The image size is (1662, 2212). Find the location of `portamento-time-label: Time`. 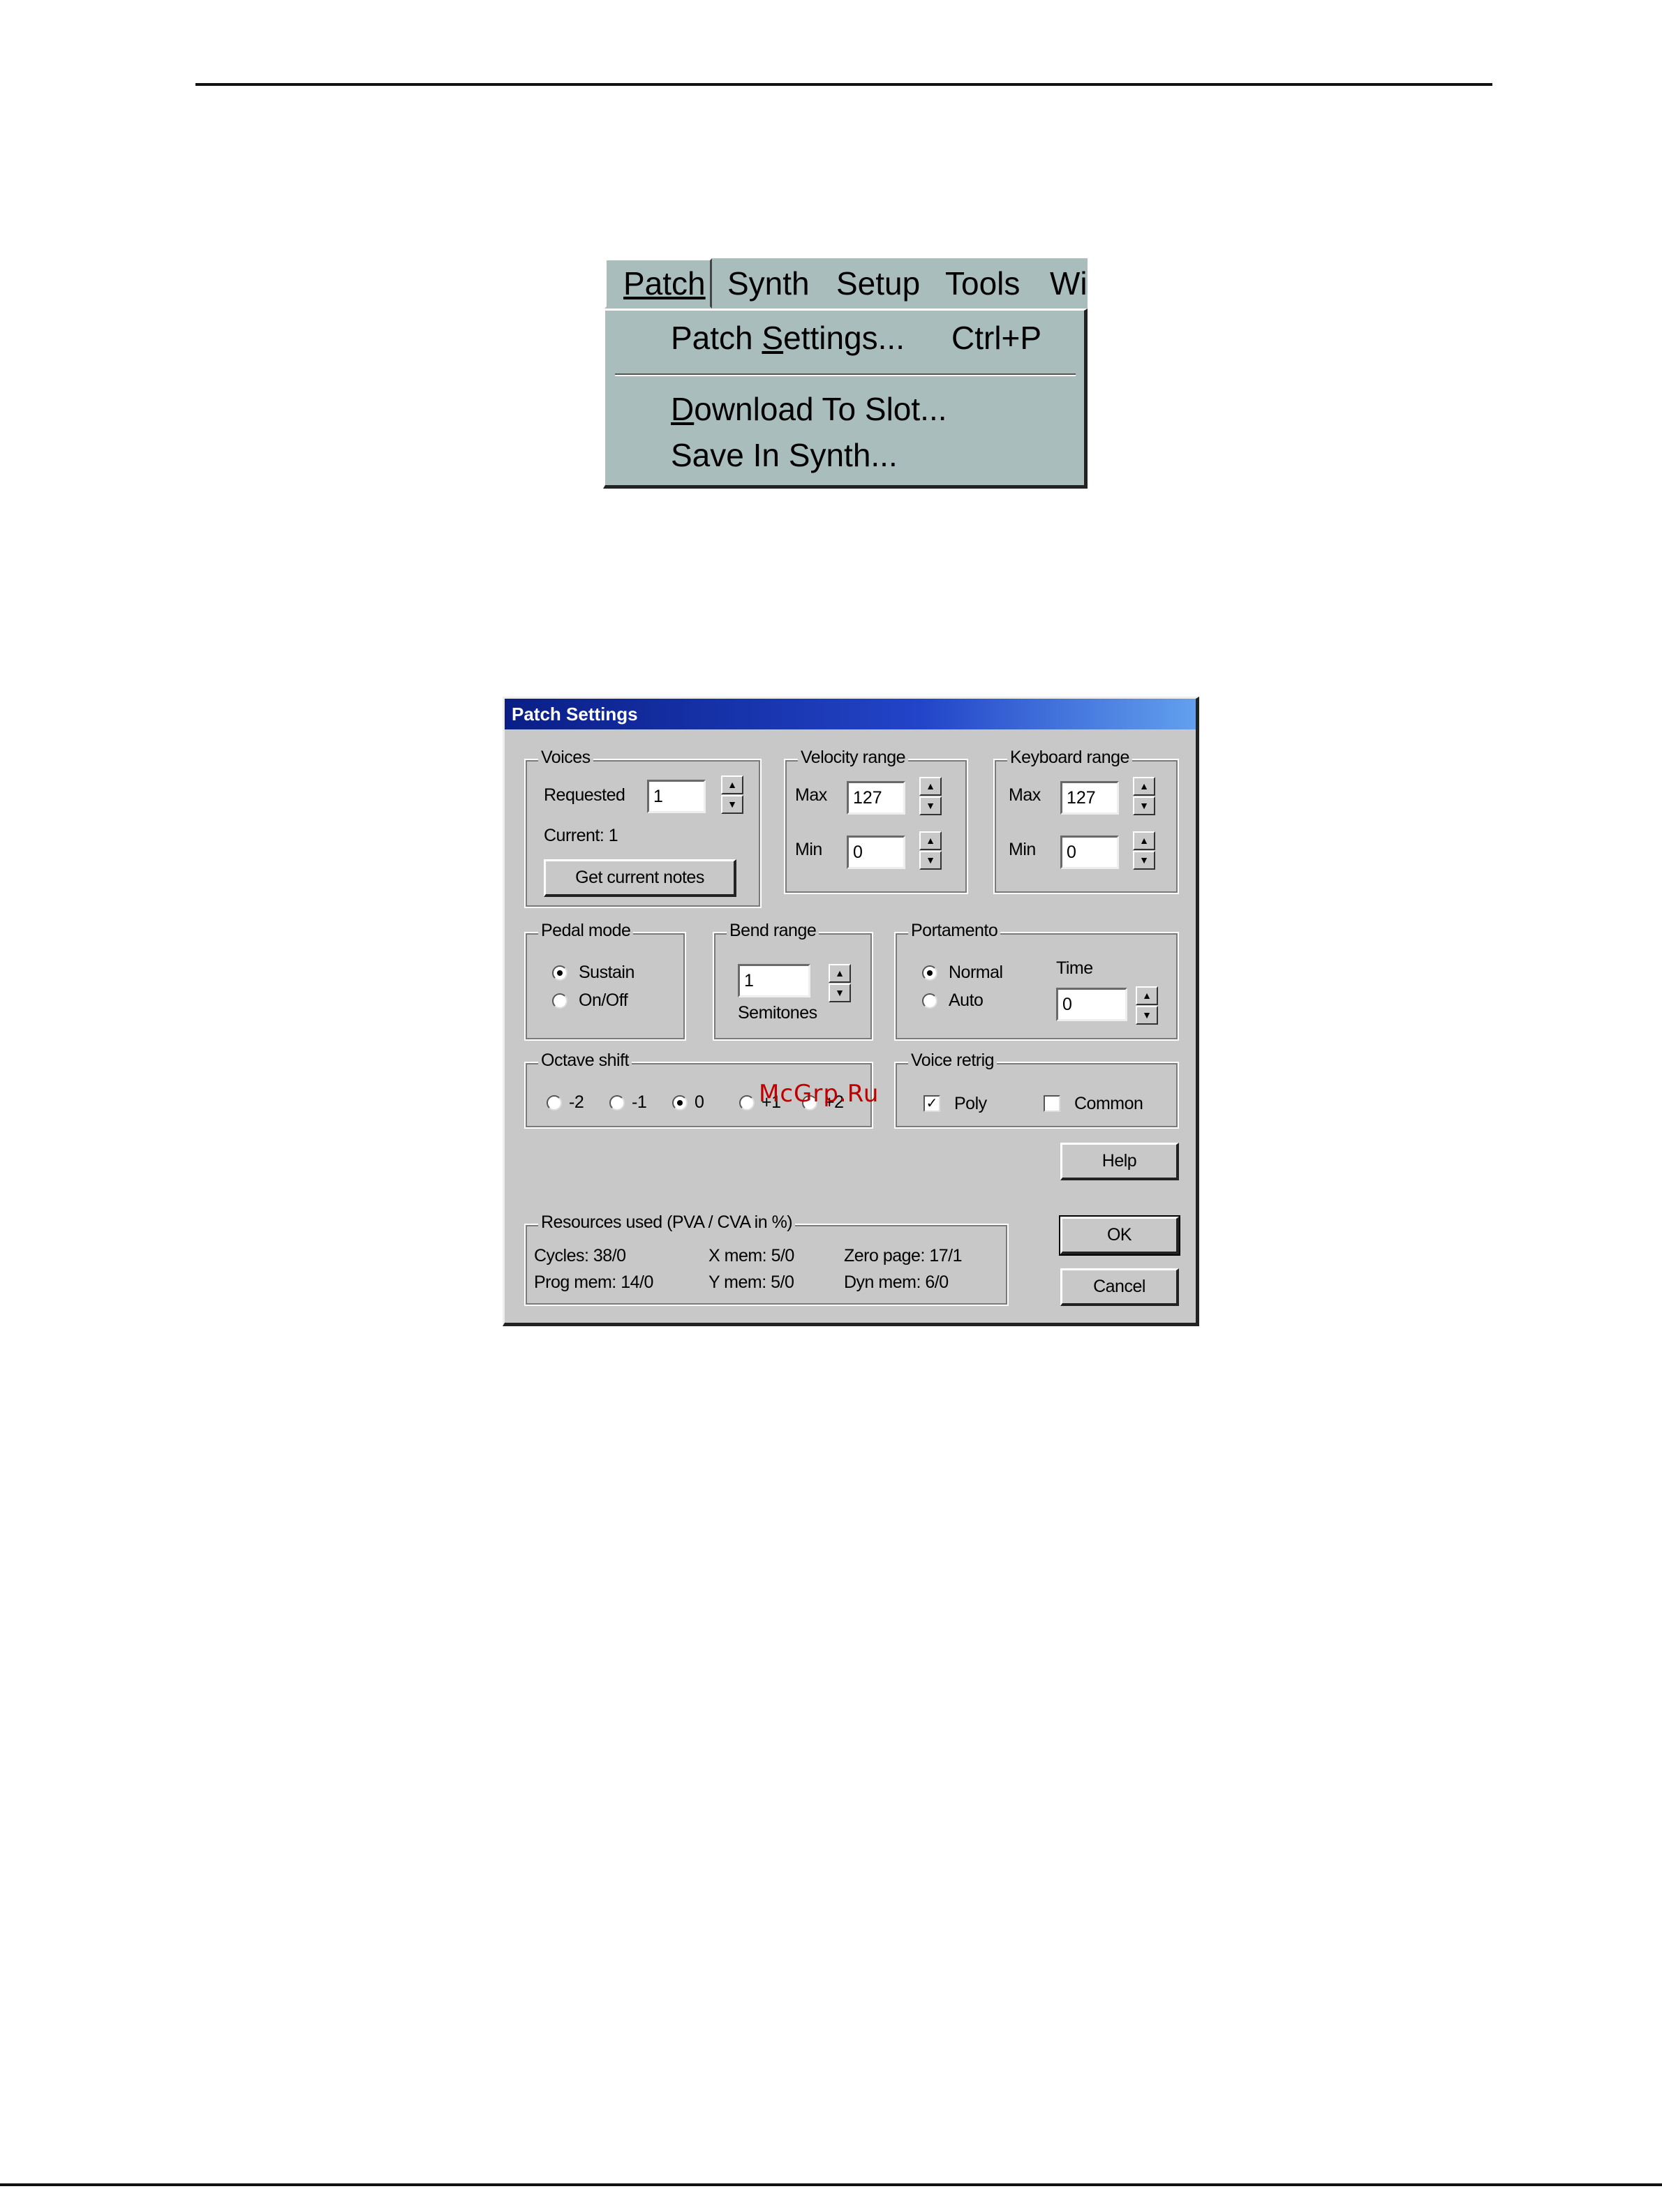

portamento-time-label: Time is located at coordinates (1074, 968).